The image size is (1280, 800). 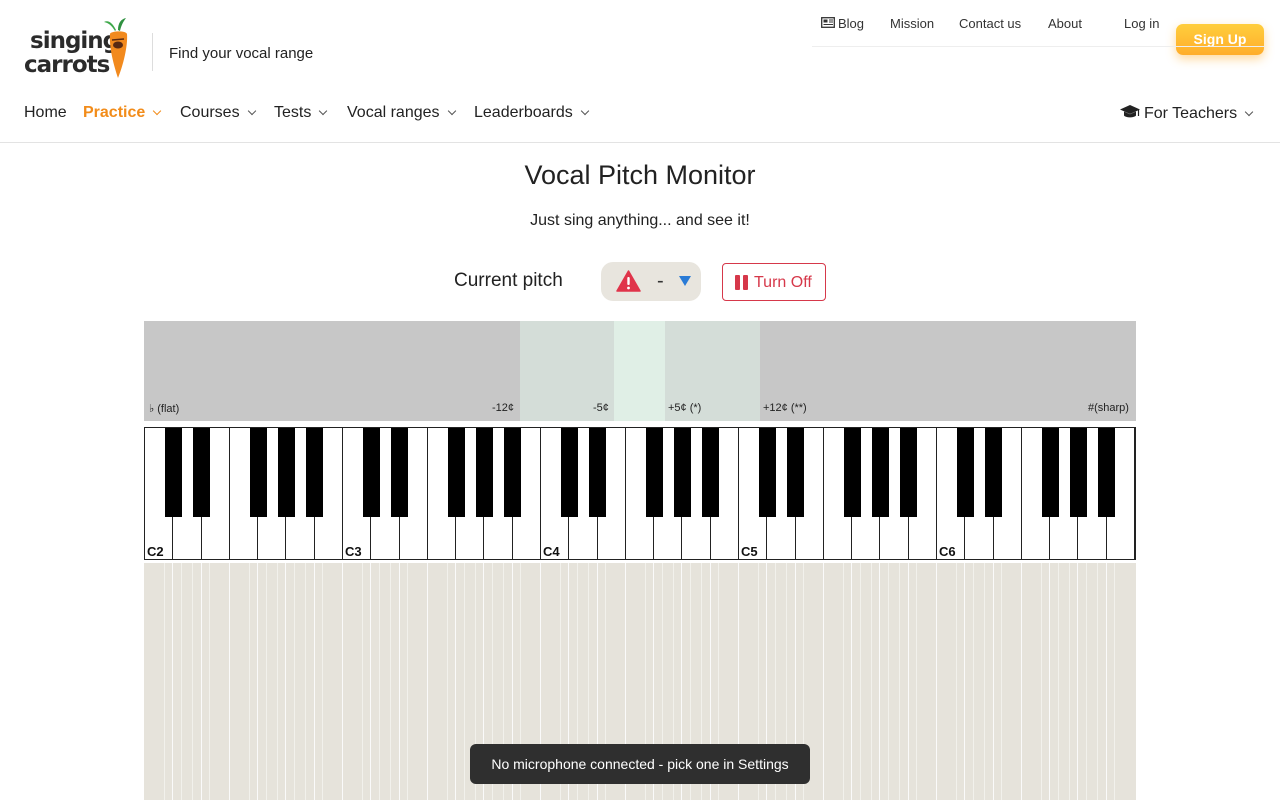 What do you see at coordinates (353, 551) in the screenshot?
I see `octave-label: C3` at bounding box center [353, 551].